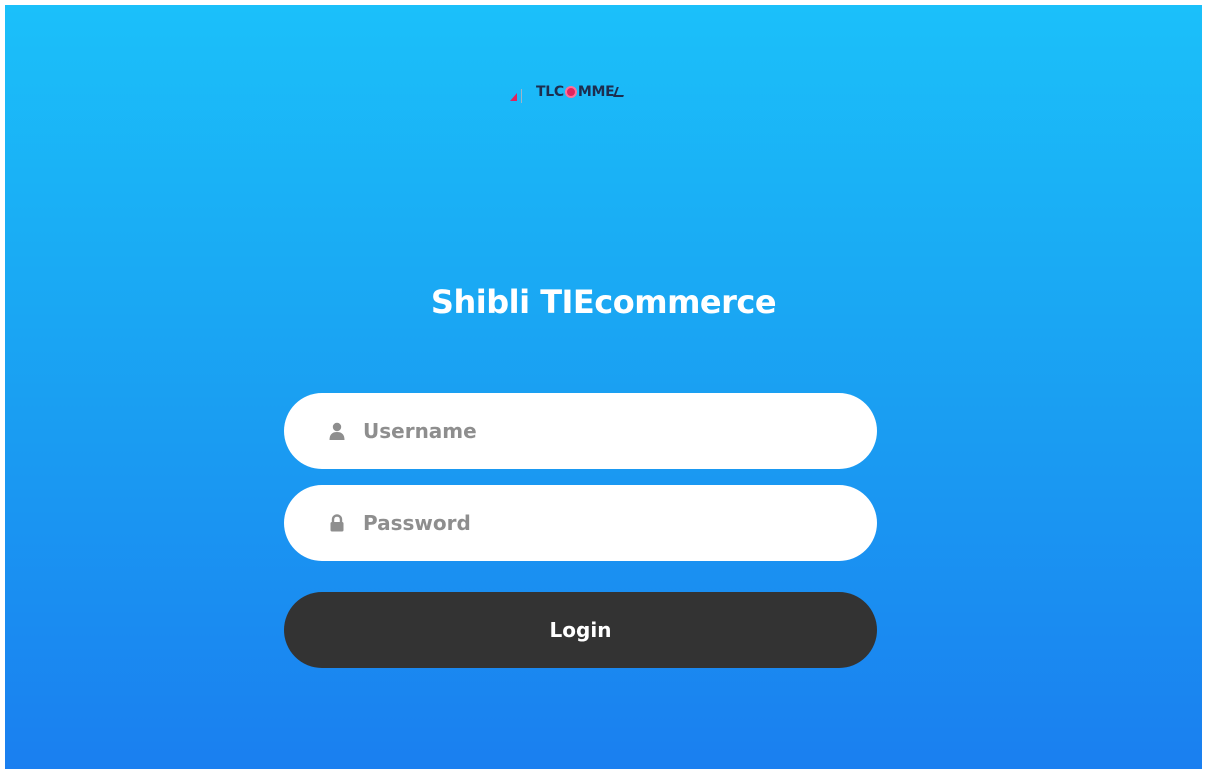 This screenshot has height=774, width=1207. What do you see at coordinates (603, 302) in the screenshot?
I see `page-title: Shibli TIEcommerce` at bounding box center [603, 302].